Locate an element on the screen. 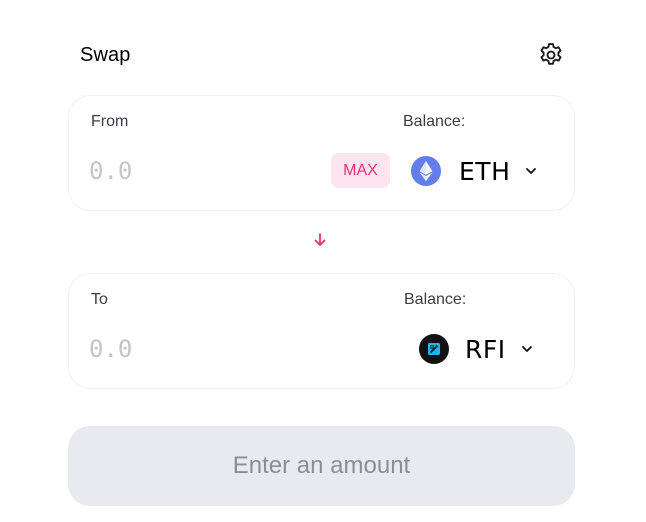  to-amount-input is located at coordinates (189, 349).